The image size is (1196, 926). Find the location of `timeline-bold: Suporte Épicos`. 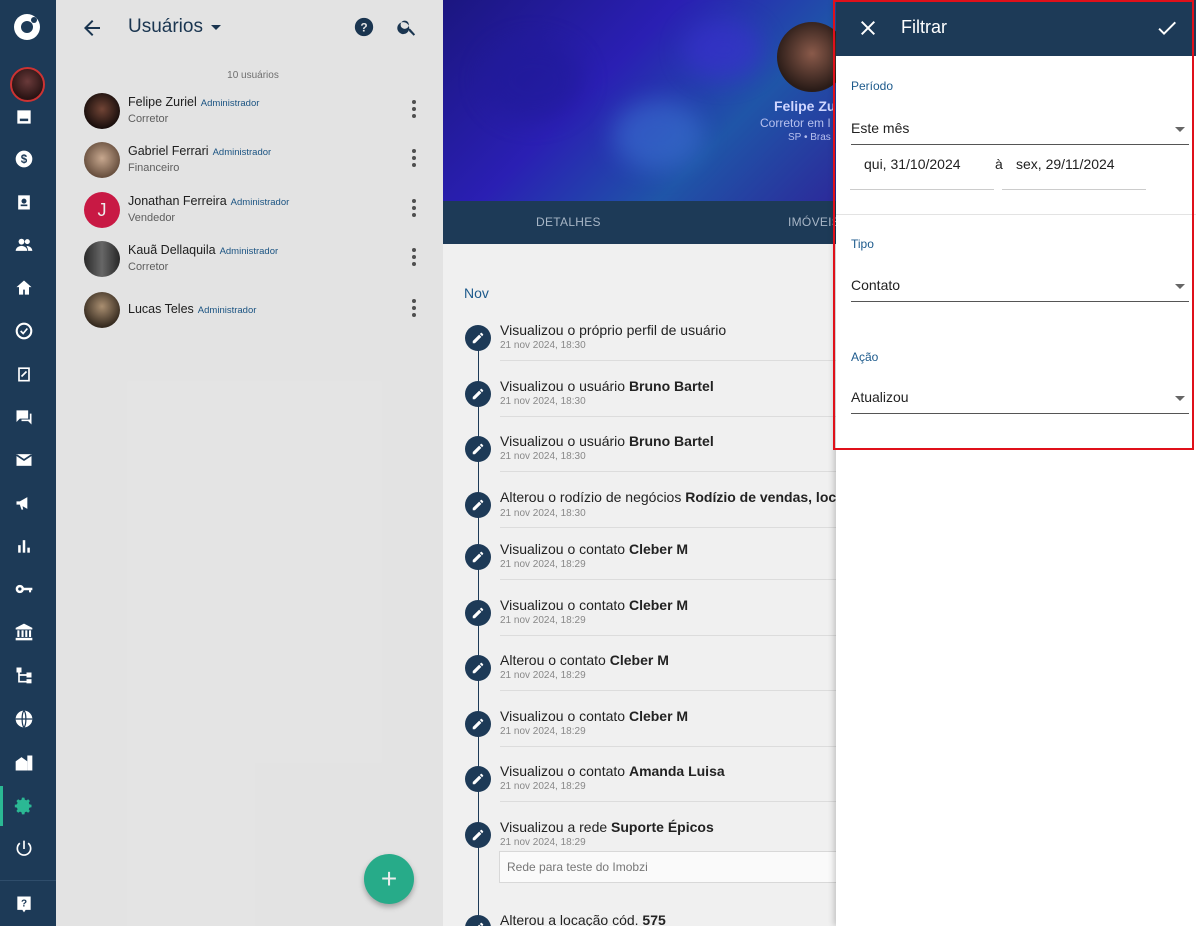

timeline-bold: Suporte Épicos is located at coordinates (662, 827).